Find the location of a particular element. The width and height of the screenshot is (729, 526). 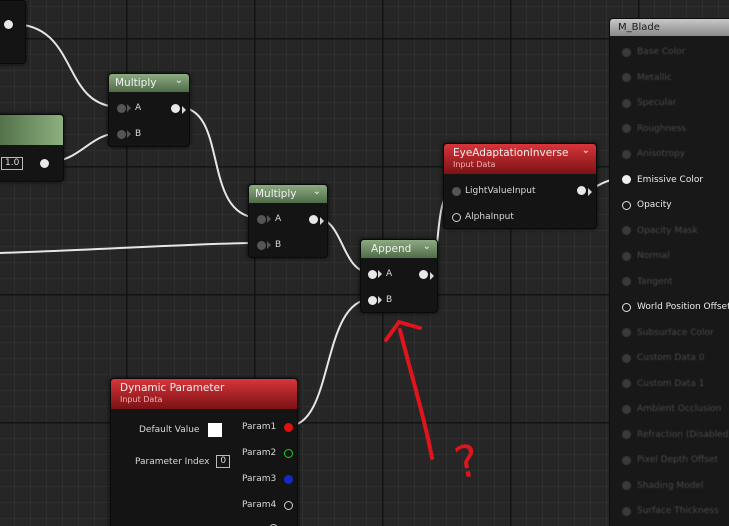

input-pin-light-value-circle is located at coordinates (456, 191).